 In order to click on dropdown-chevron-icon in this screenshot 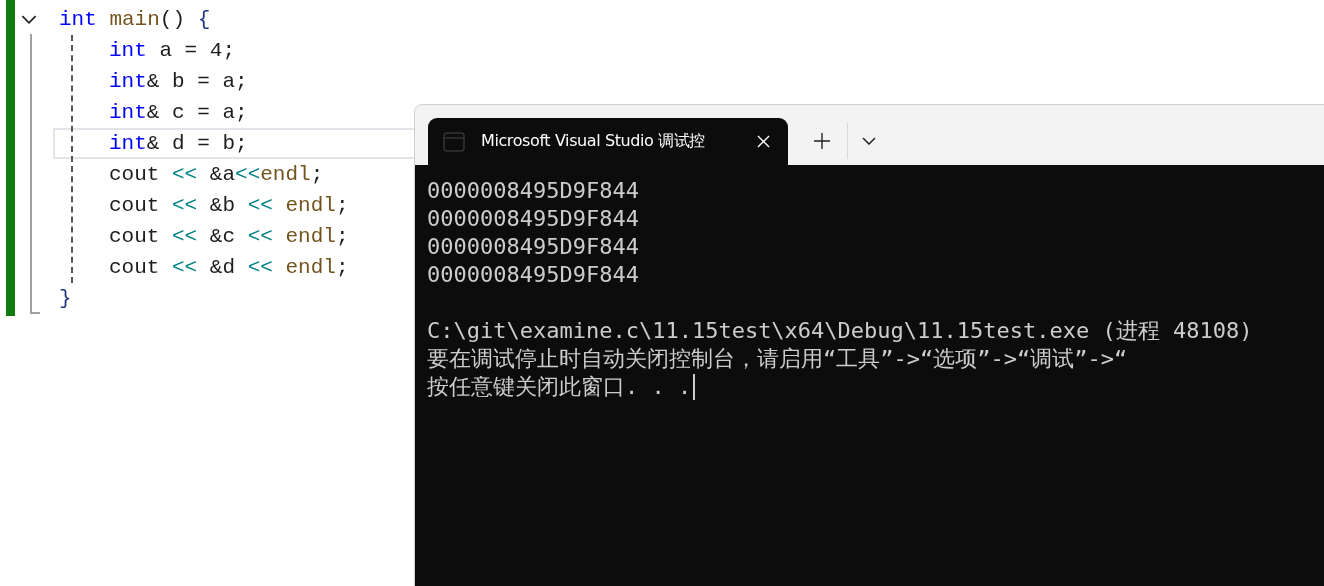, I will do `click(869, 141)`.